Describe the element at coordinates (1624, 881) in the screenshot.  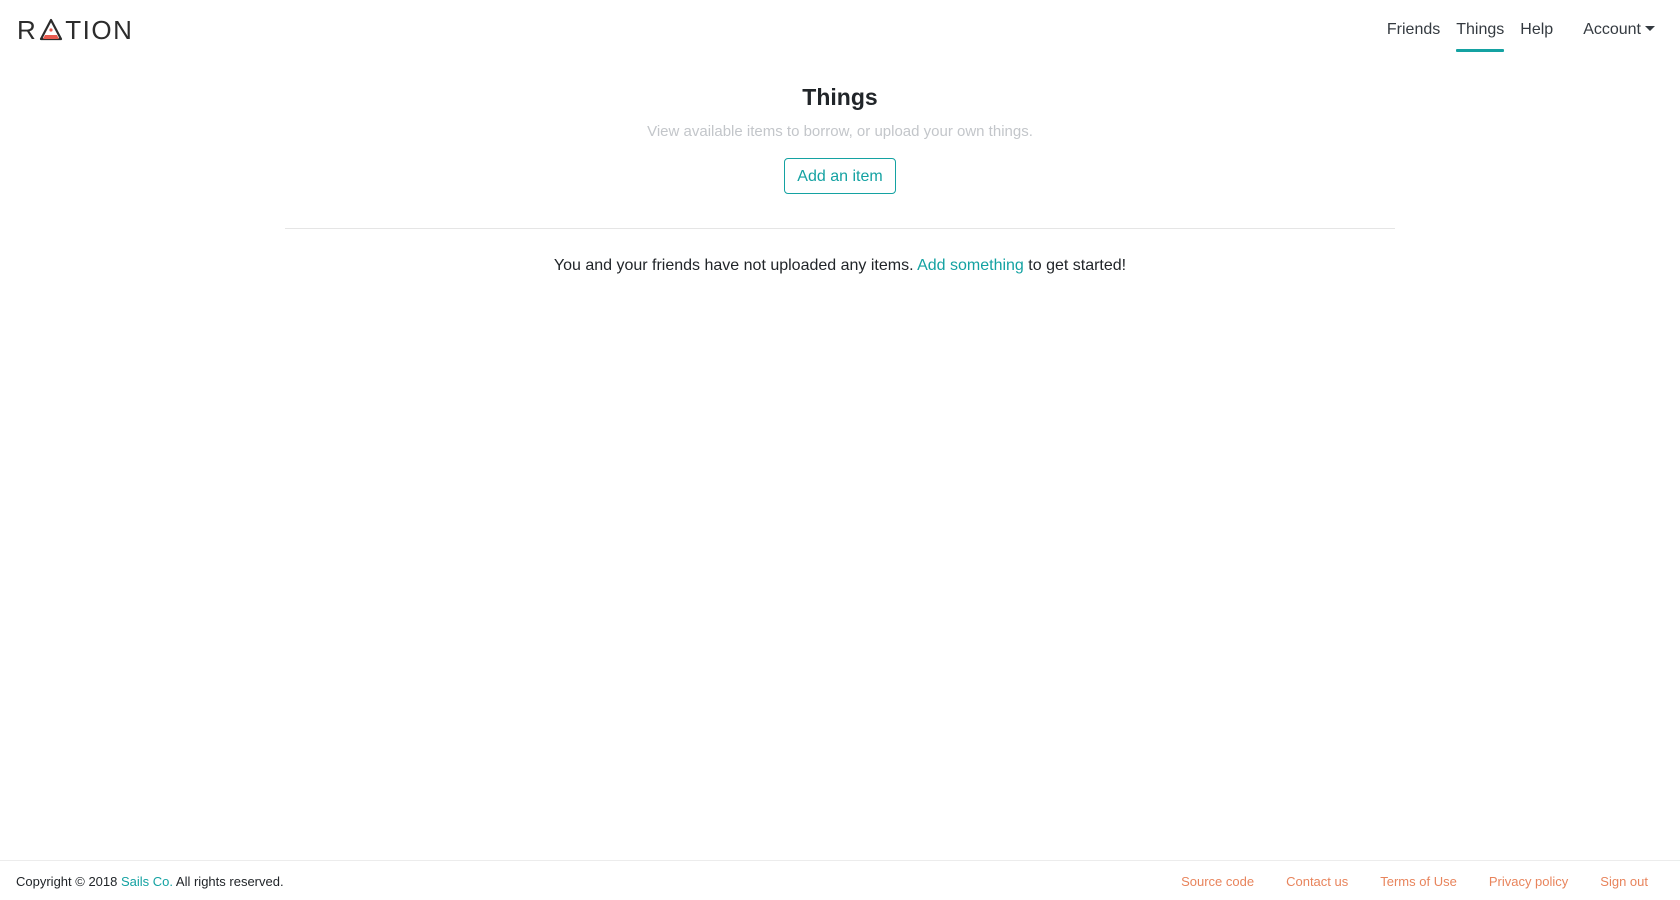
I see `sign-out-link: Sign out` at that location.